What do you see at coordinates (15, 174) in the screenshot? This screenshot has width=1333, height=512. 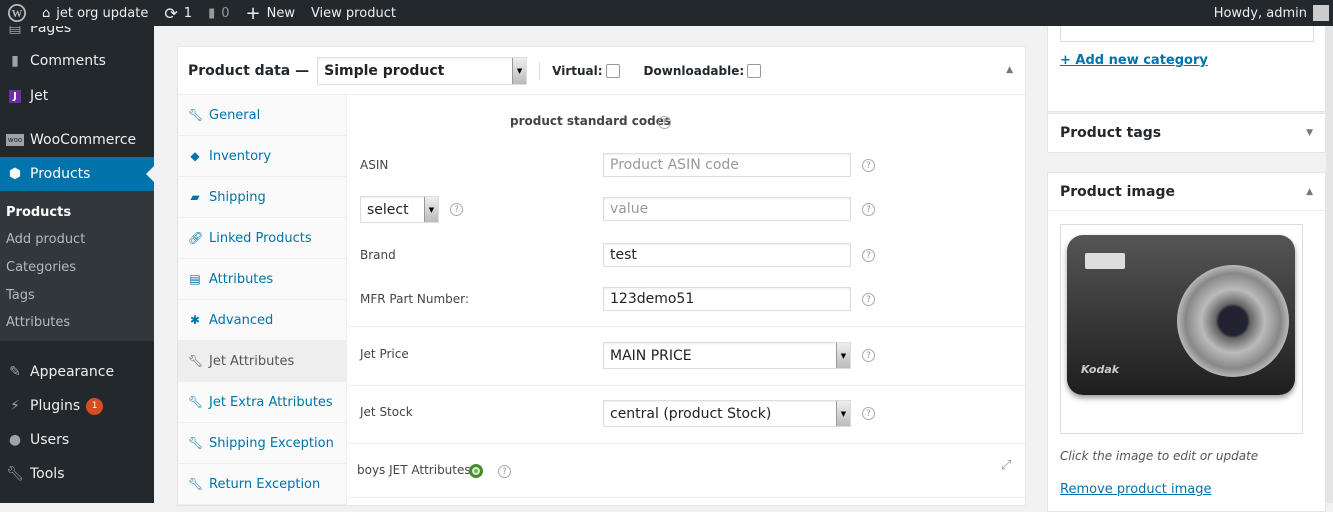 I see `box-icon: ⬢` at bounding box center [15, 174].